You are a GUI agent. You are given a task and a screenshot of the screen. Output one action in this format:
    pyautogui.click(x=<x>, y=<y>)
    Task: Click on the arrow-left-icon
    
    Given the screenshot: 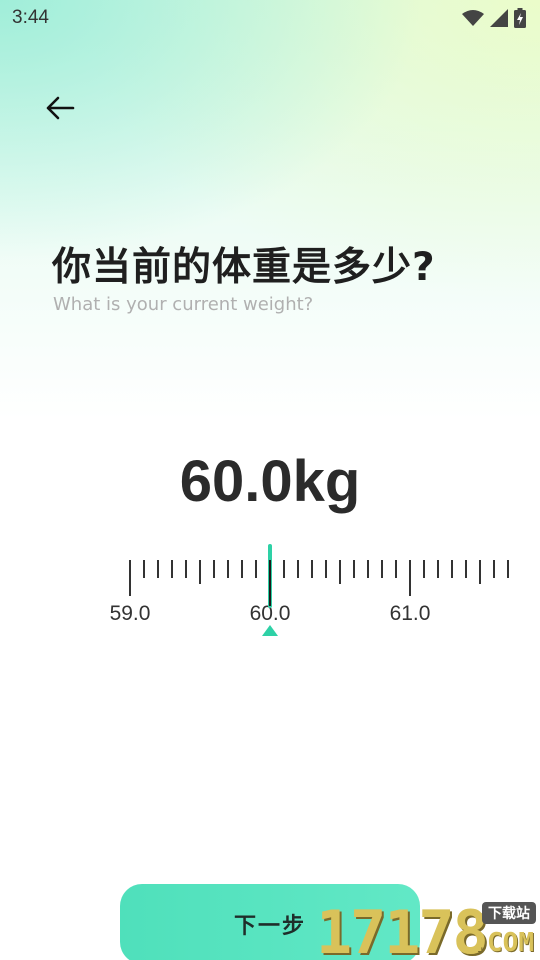 What is the action you would take?
    pyautogui.click(x=60, y=108)
    